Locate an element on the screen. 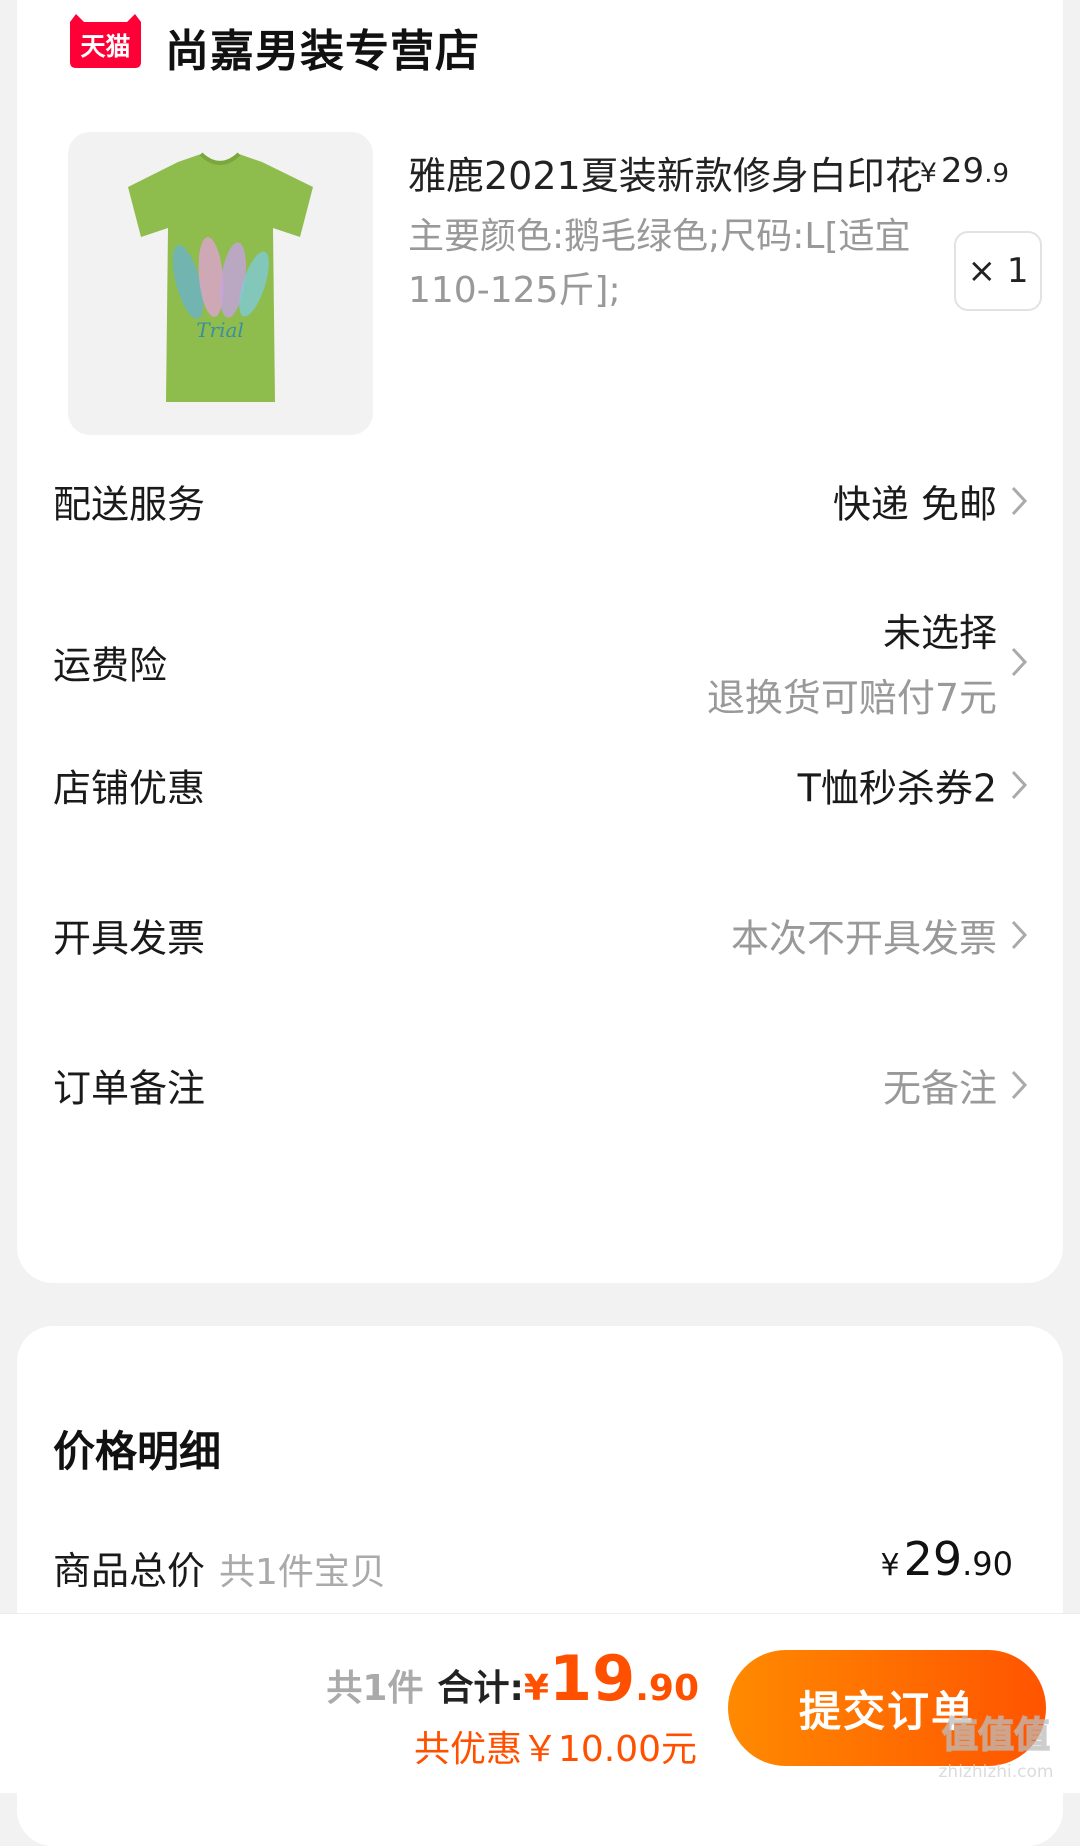  row-label: 店铺优惠 is located at coordinates (129, 788).